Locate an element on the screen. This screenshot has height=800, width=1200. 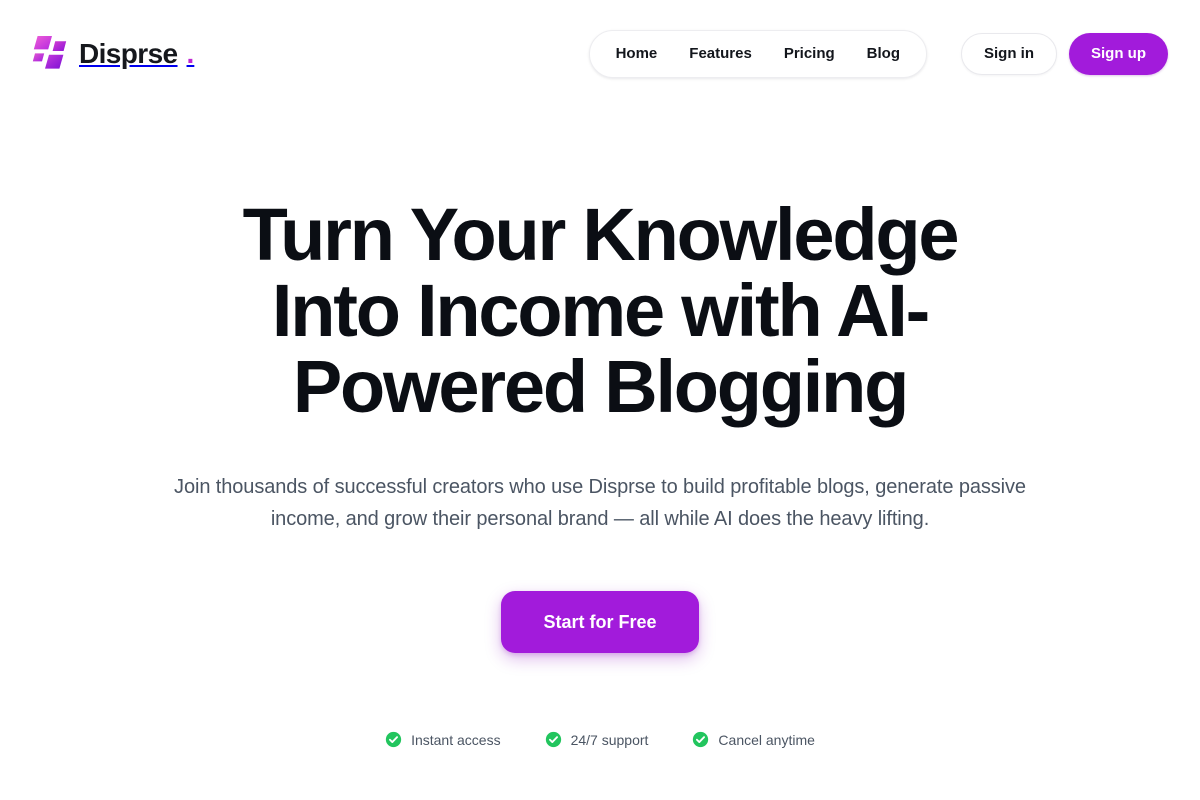
trust-badge-label: Cancel anytime is located at coordinates (766, 739).